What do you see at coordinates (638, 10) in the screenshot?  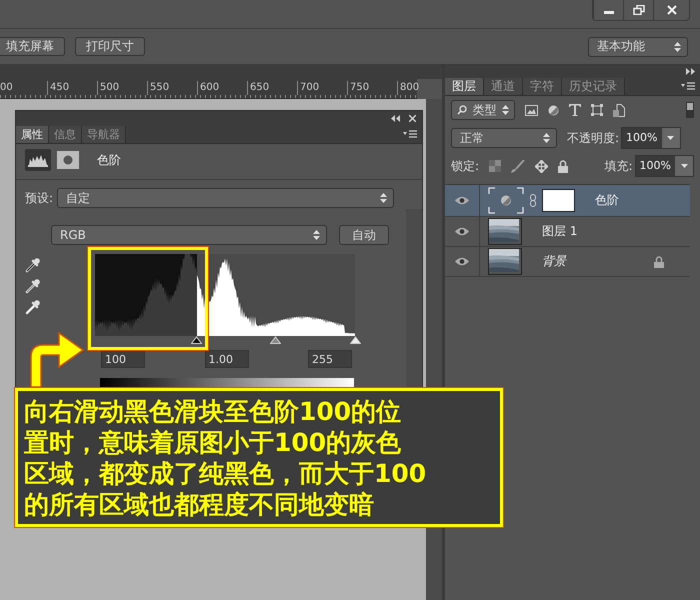 I see `restore-icon` at bounding box center [638, 10].